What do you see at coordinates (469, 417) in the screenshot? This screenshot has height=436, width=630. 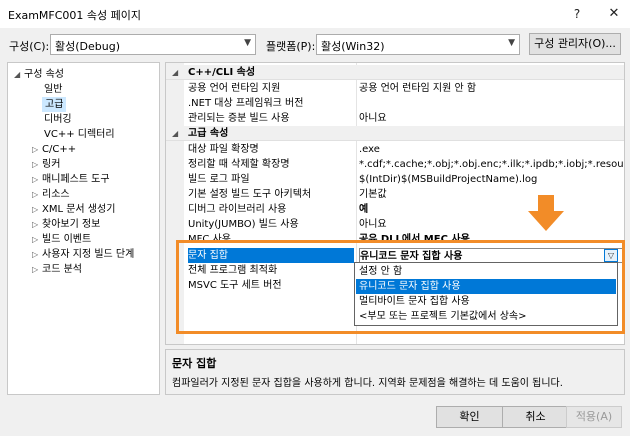 I see `ok-button: 확인` at bounding box center [469, 417].